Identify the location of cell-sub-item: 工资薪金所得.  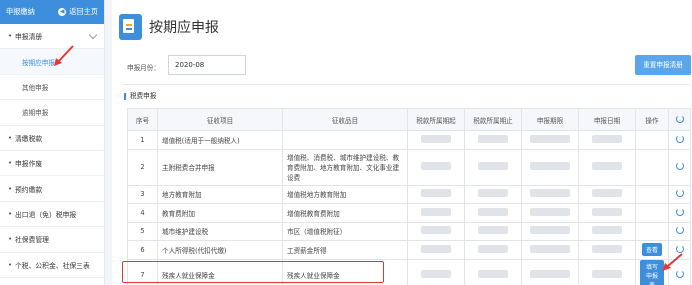
(345, 250).